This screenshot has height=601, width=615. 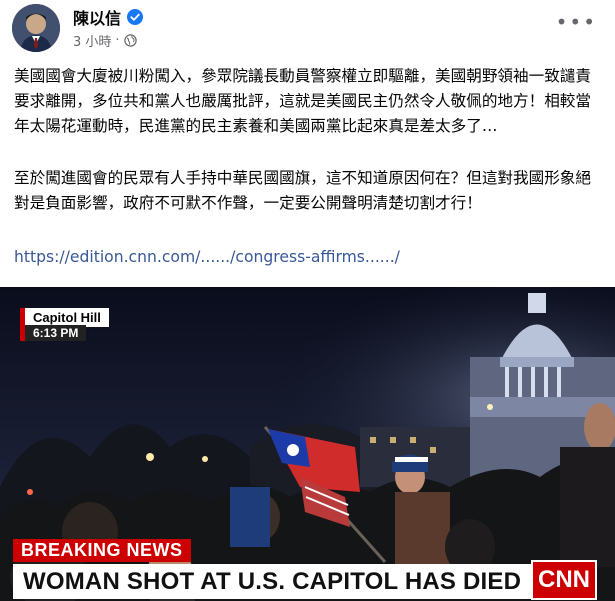 What do you see at coordinates (97, 17) in the screenshot?
I see `author-name: 陳以信` at bounding box center [97, 17].